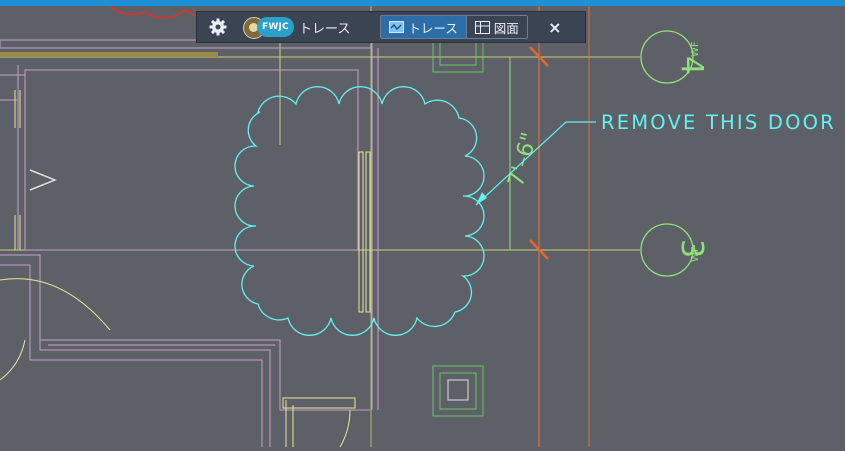 This screenshot has height=451, width=845. Describe the element at coordinates (109, 54) in the screenshot. I see `olive-wall` at that location.